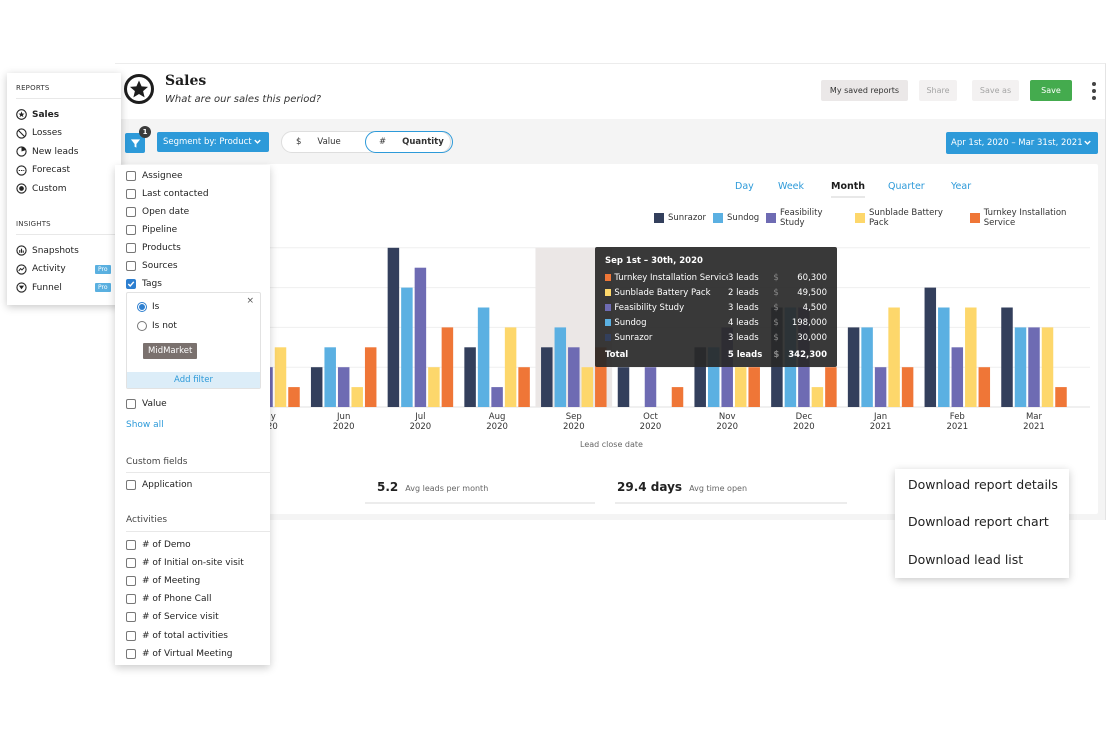 Image resolution: width=1112 pixels, height=741 pixels. Describe the element at coordinates (157, 212) in the screenshot. I see `filter-open-date: Open date` at that location.